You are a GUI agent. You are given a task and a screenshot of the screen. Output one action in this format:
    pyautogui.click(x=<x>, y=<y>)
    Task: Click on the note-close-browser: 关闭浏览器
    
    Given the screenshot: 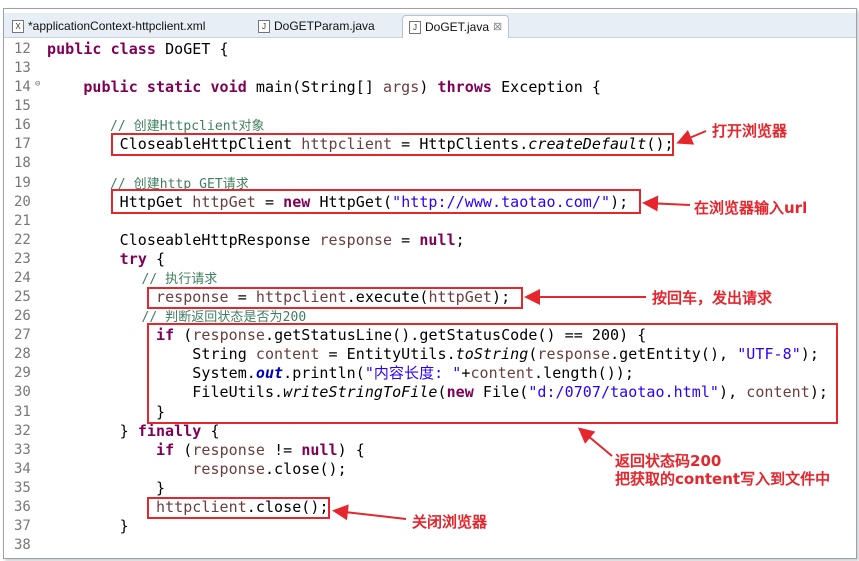 What is the action you would take?
    pyautogui.click(x=450, y=522)
    